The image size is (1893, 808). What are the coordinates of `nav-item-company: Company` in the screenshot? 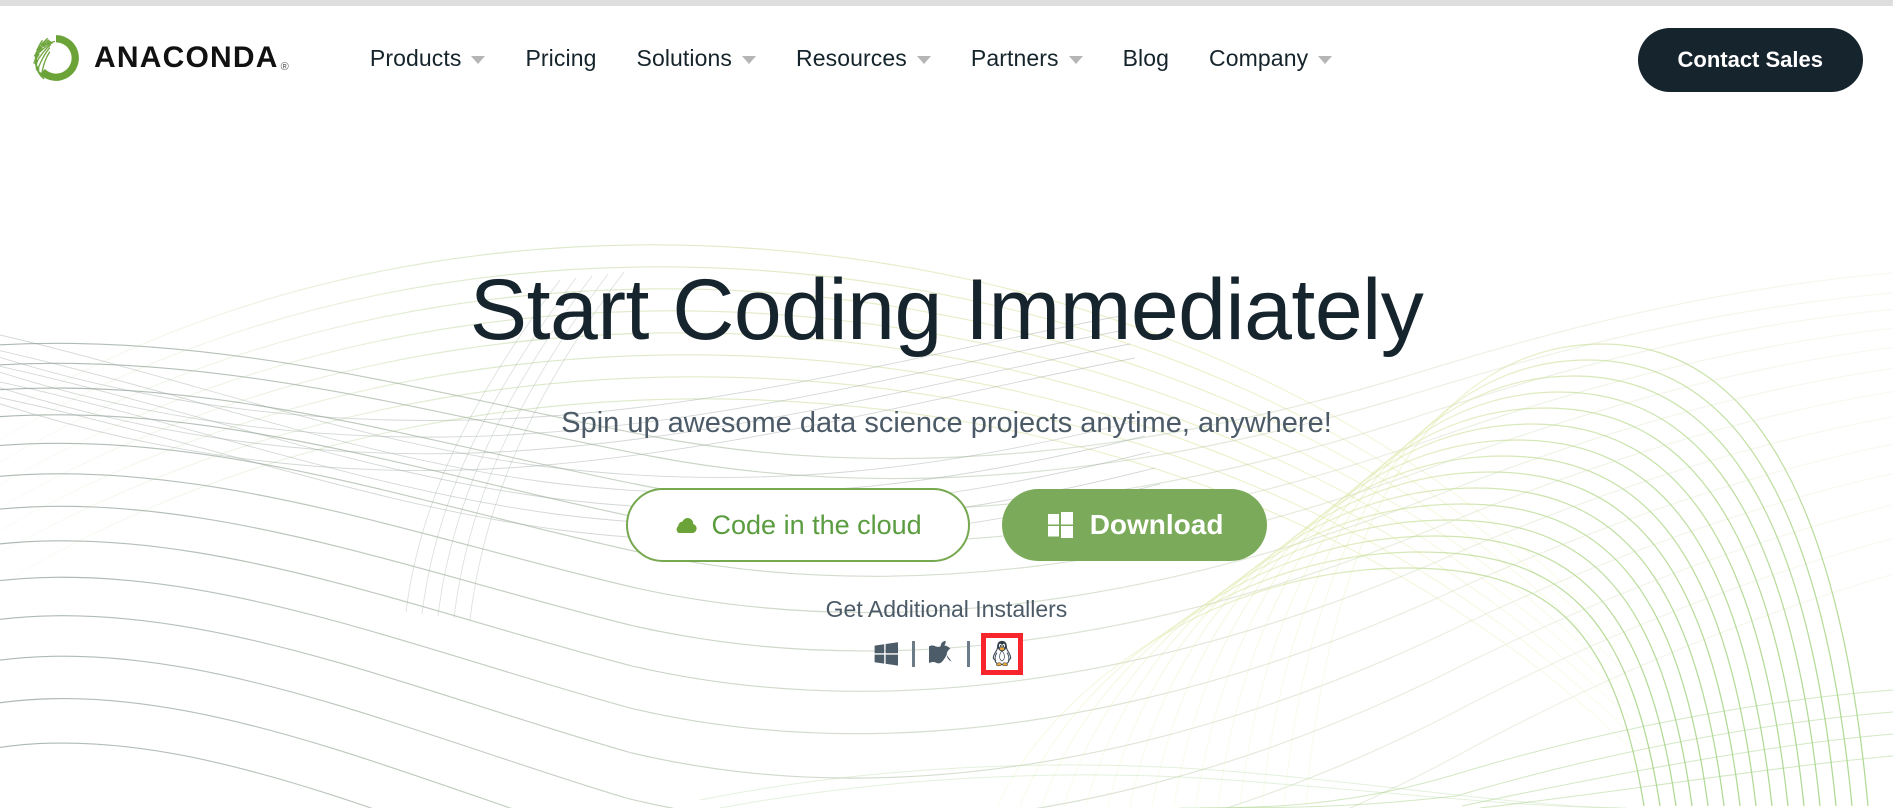 It's located at (1270, 58).